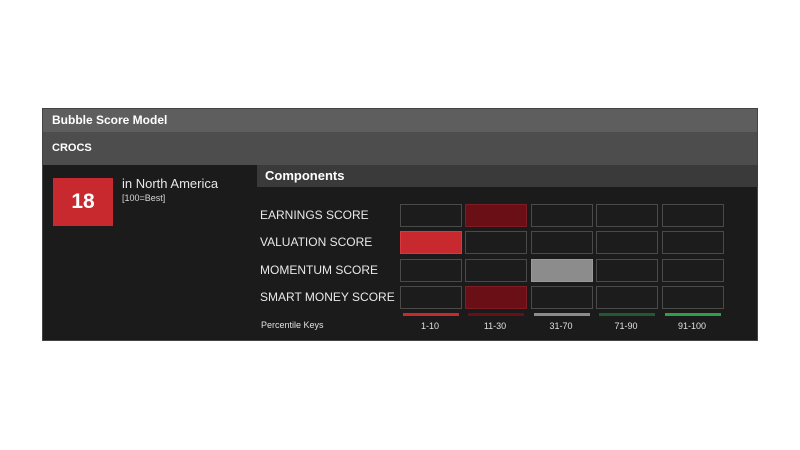  What do you see at coordinates (83, 202) in the screenshot?
I see `bubble-score-value: 18` at bounding box center [83, 202].